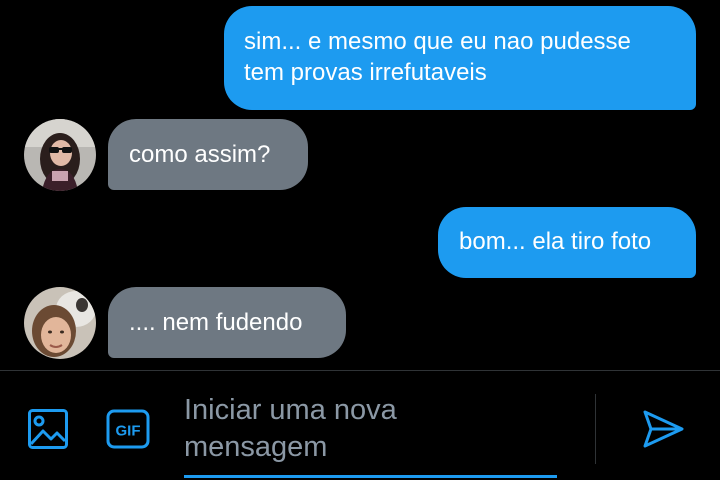 This screenshot has height=480, width=720. I want to click on send-button, so click(663, 429).